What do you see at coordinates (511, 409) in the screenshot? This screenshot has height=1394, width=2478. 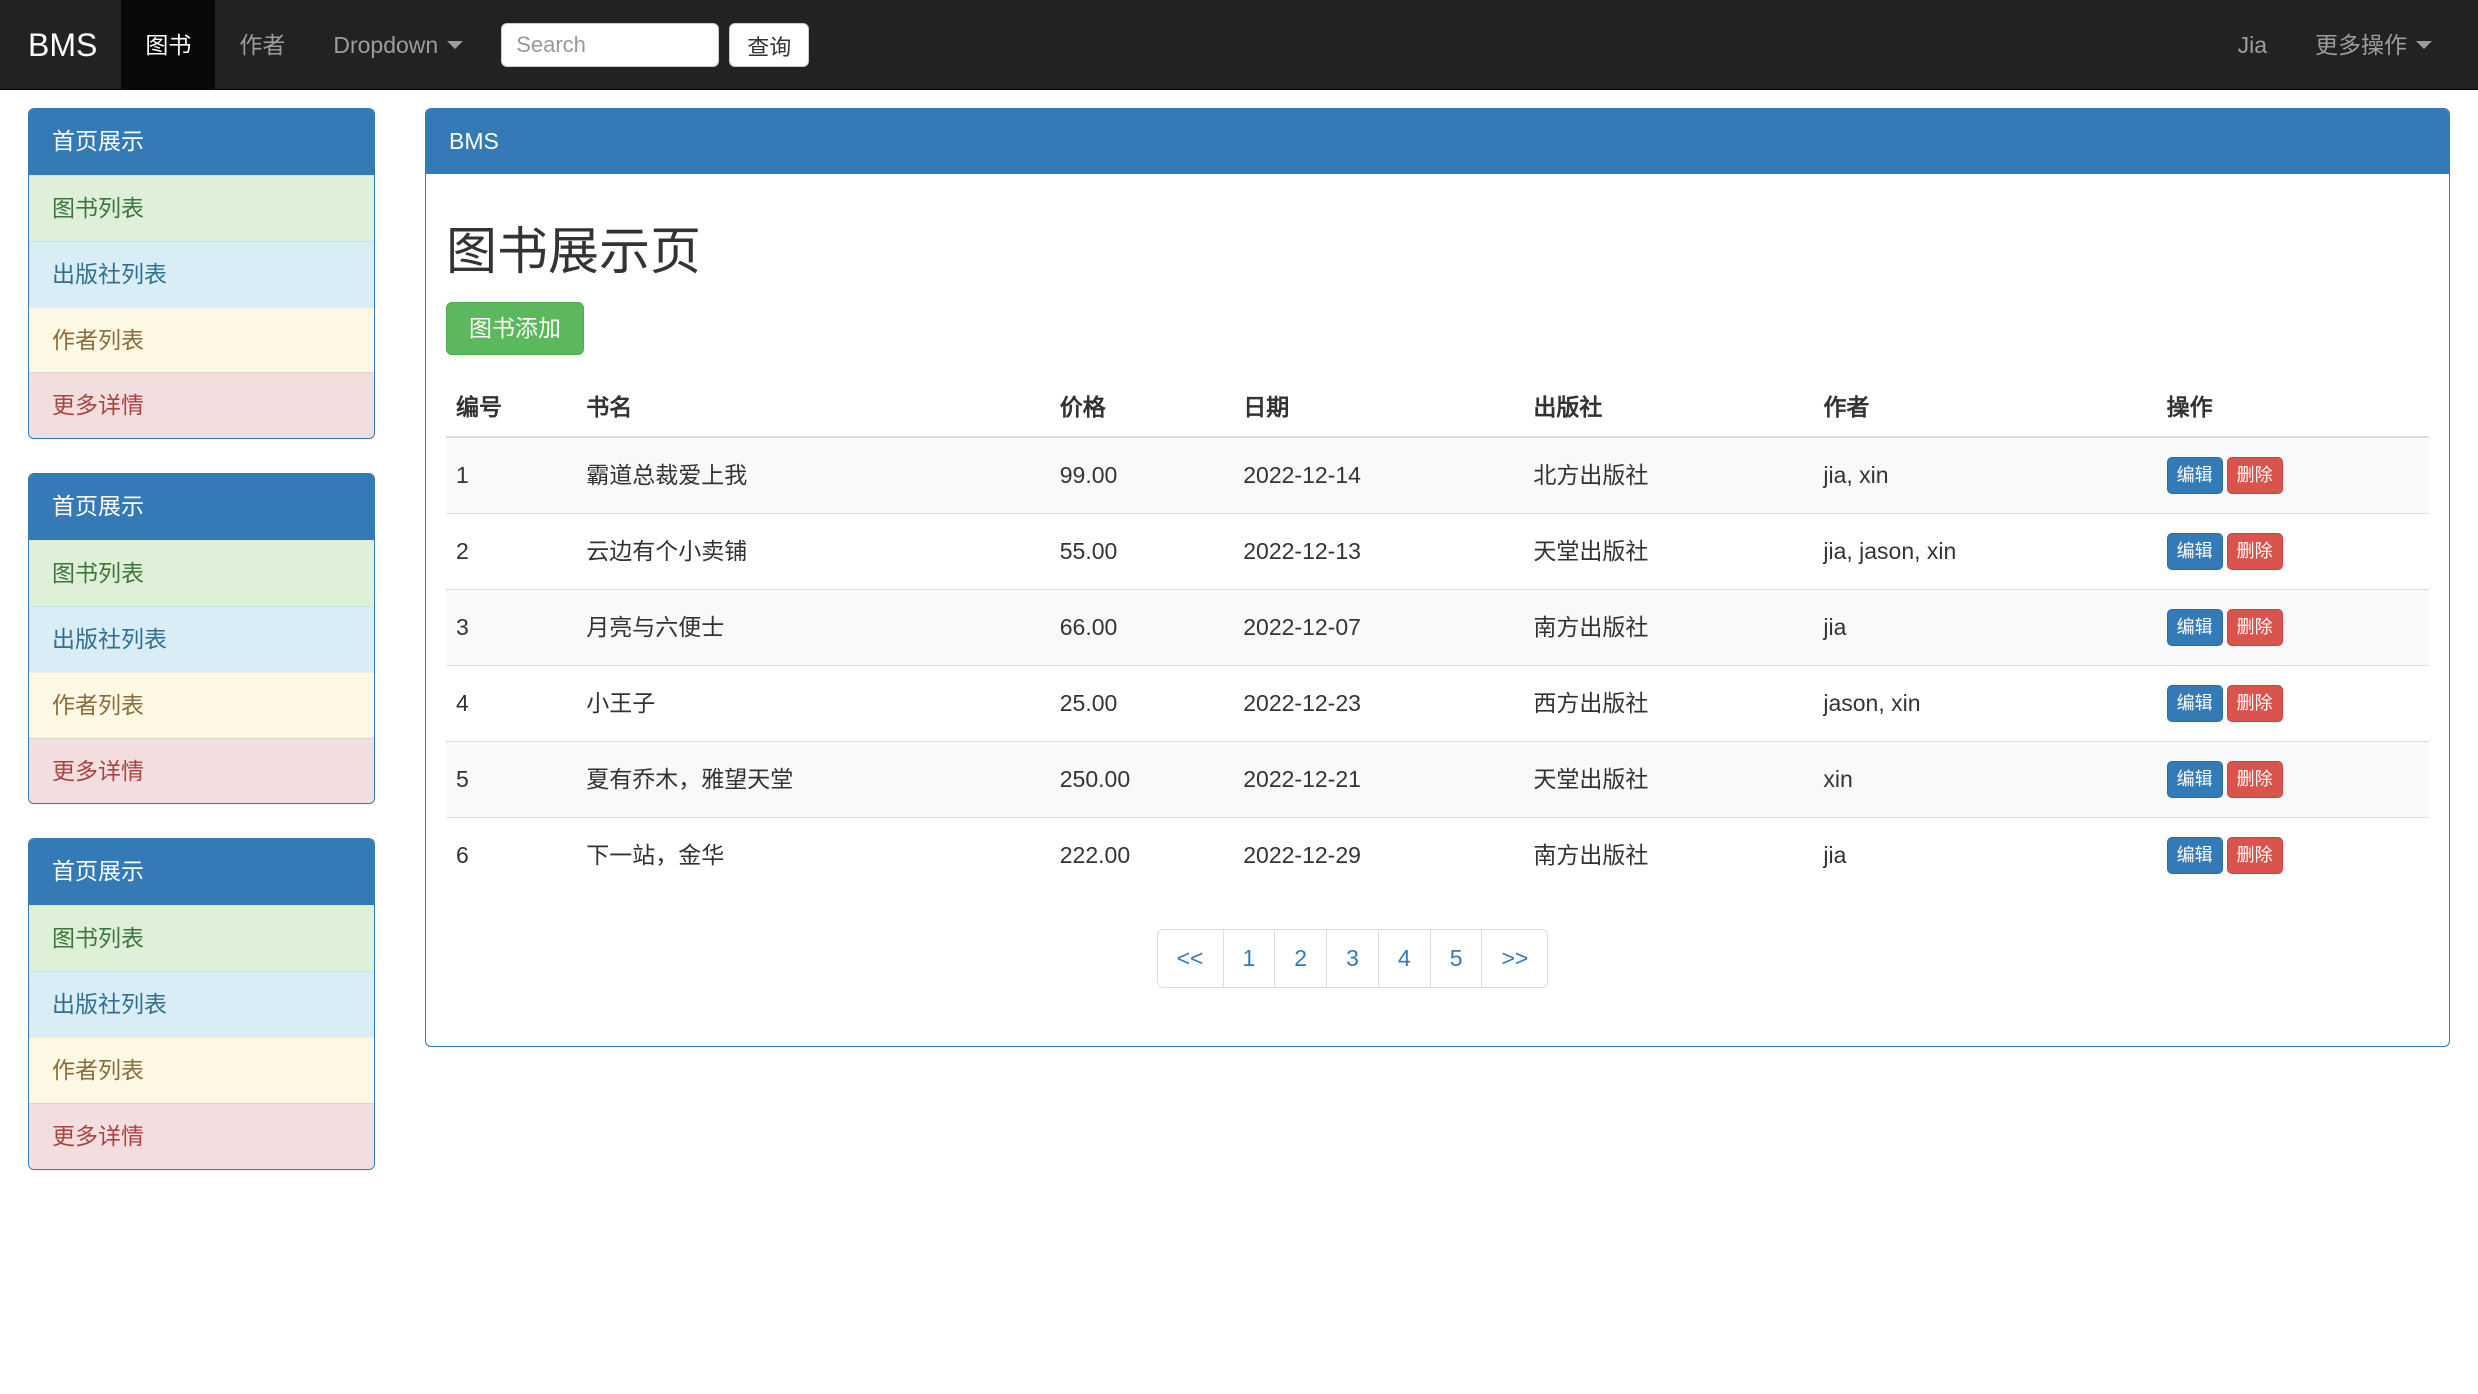 I see `column-header-id: 编号` at bounding box center [511, 409].